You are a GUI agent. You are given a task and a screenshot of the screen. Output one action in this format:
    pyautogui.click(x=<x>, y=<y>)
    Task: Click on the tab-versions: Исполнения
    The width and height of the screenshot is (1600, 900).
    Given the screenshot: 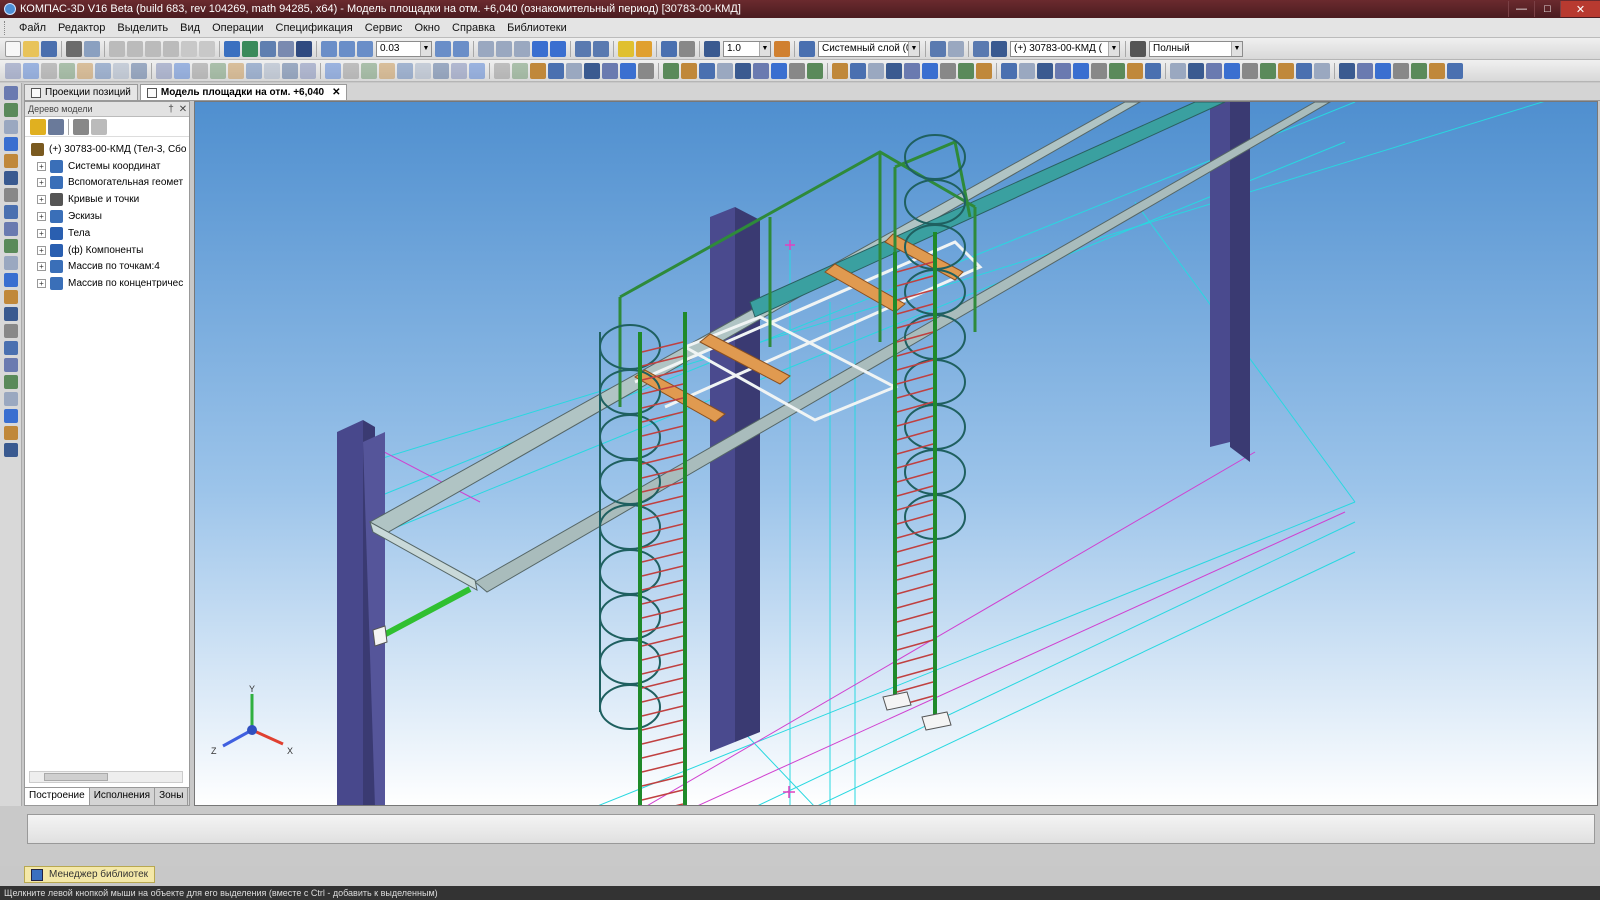 What is the action you would take?
    pyautogui.click(x=123, y=796)
    